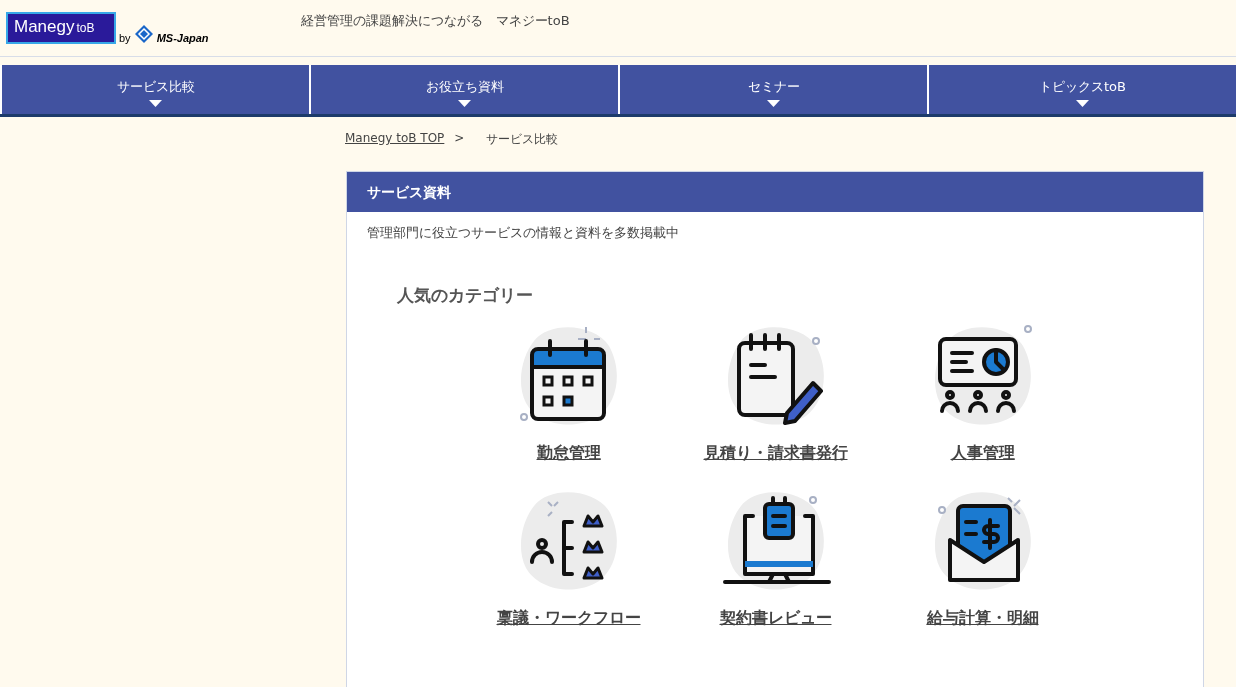  I want to click on category-link: 人事管理, so click(982, 453).